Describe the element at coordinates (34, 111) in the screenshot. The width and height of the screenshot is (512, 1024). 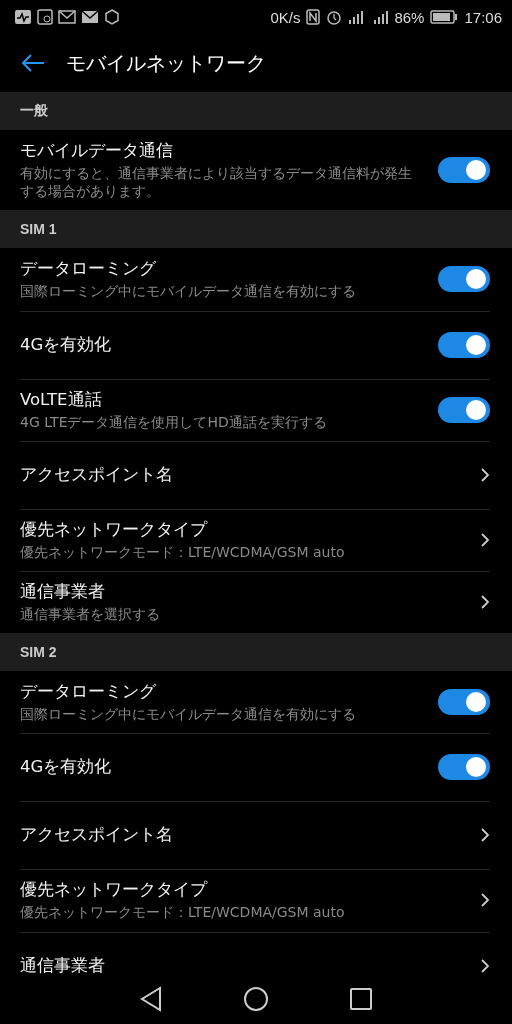
I see `section-header: 一般` at that location.